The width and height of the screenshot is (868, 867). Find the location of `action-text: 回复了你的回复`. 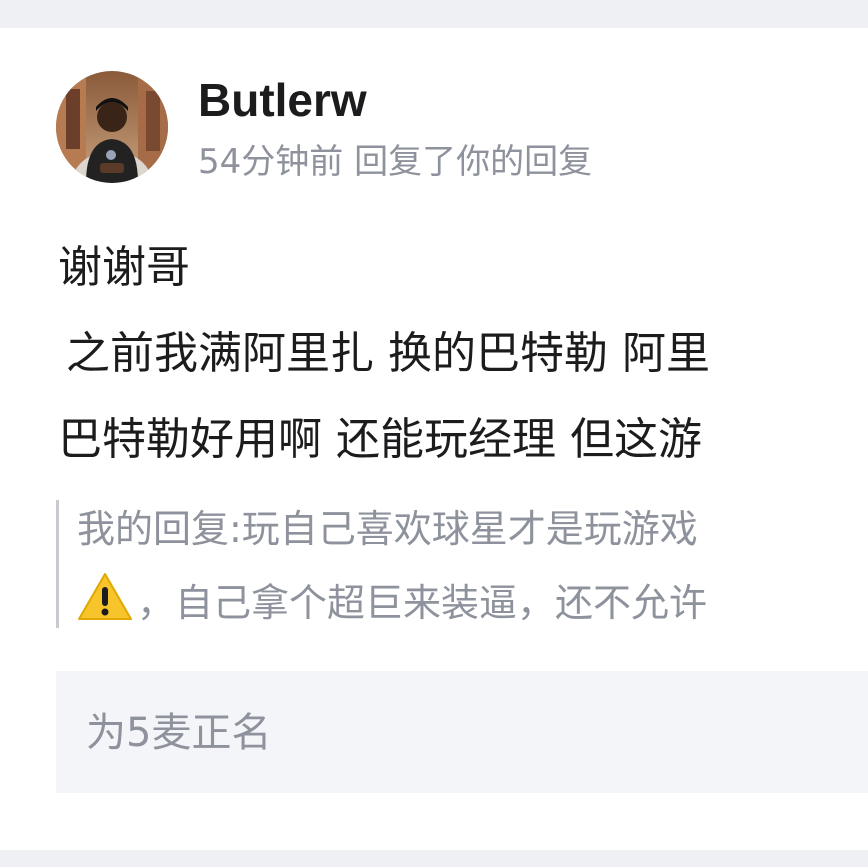

action-text: 回复了你的回复 is located at coordinates (473, 162).